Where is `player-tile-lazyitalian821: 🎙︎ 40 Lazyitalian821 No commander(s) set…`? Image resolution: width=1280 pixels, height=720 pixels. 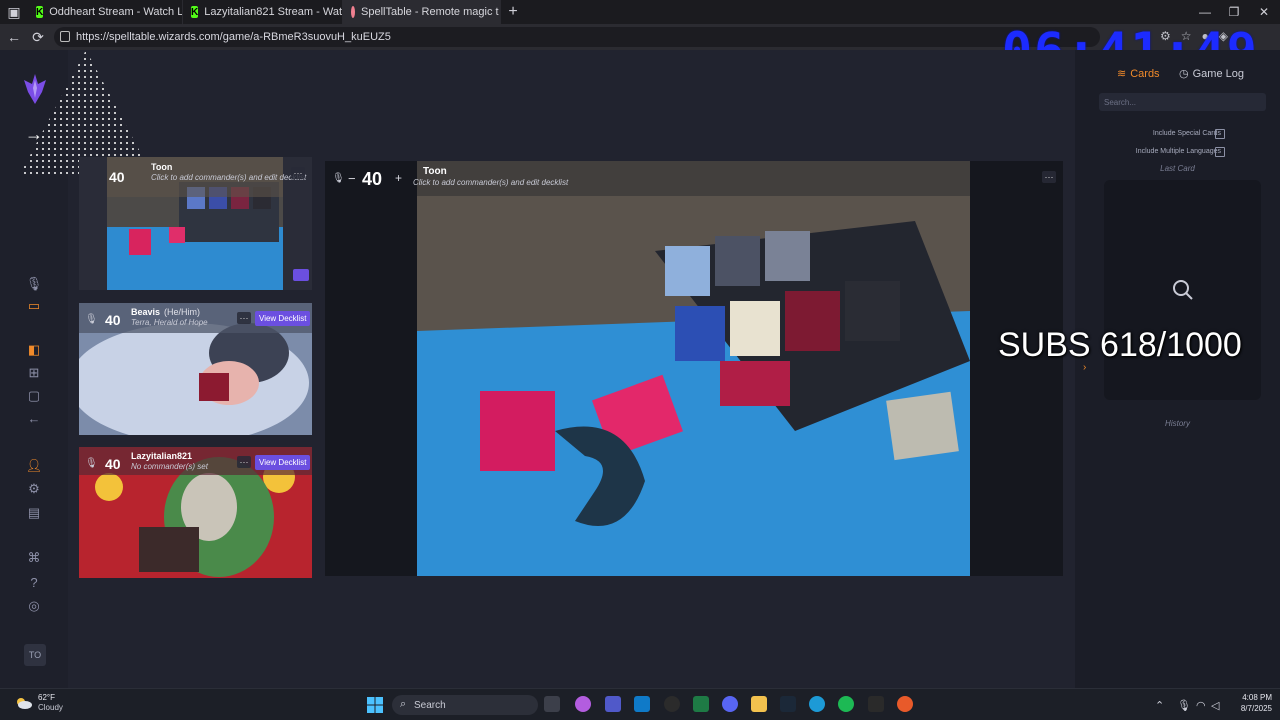 player-tile-lazyitalian821: 🎙︎ 40 Lazyitalian821 No commander(s) set… is located at coordinates (195, 512).